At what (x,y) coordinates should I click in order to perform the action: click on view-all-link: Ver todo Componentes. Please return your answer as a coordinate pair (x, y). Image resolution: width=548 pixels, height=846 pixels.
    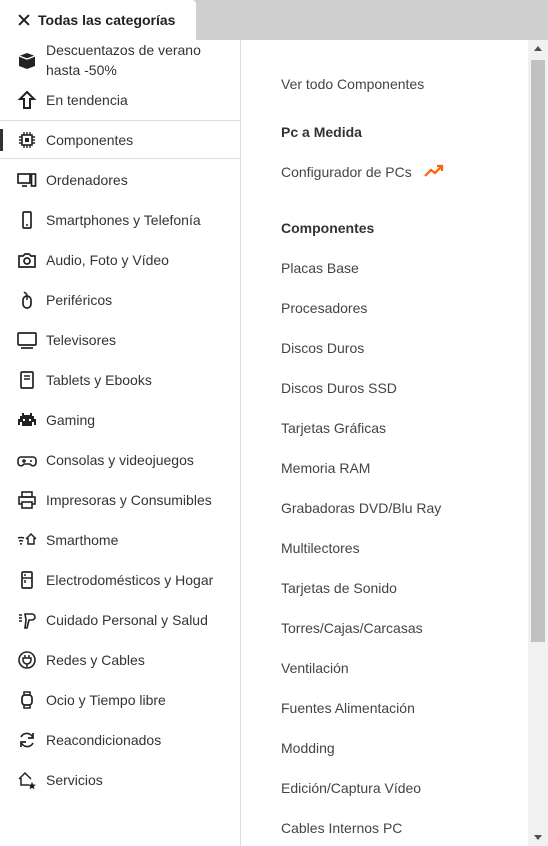
    Looking at the image, I should click on (352, 84).